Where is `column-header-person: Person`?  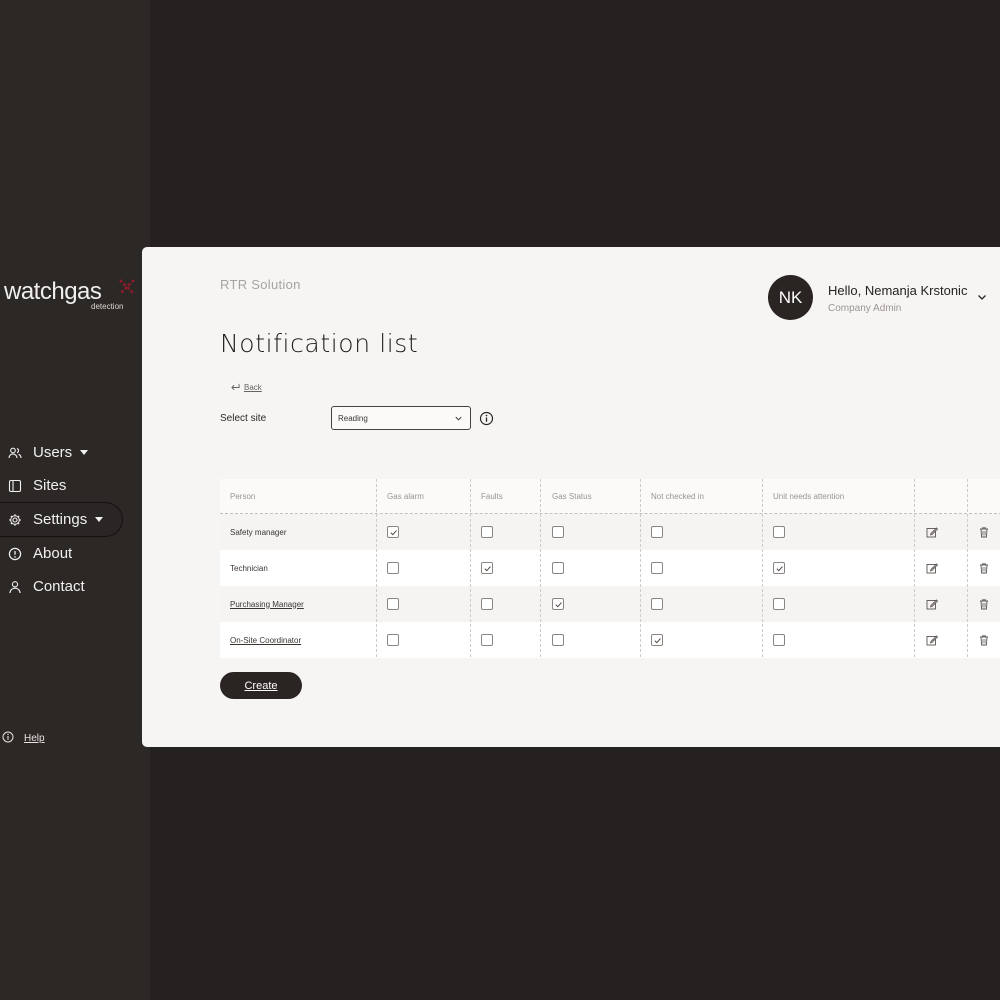 column-header-person: Person is located at coordinates (243, 496).